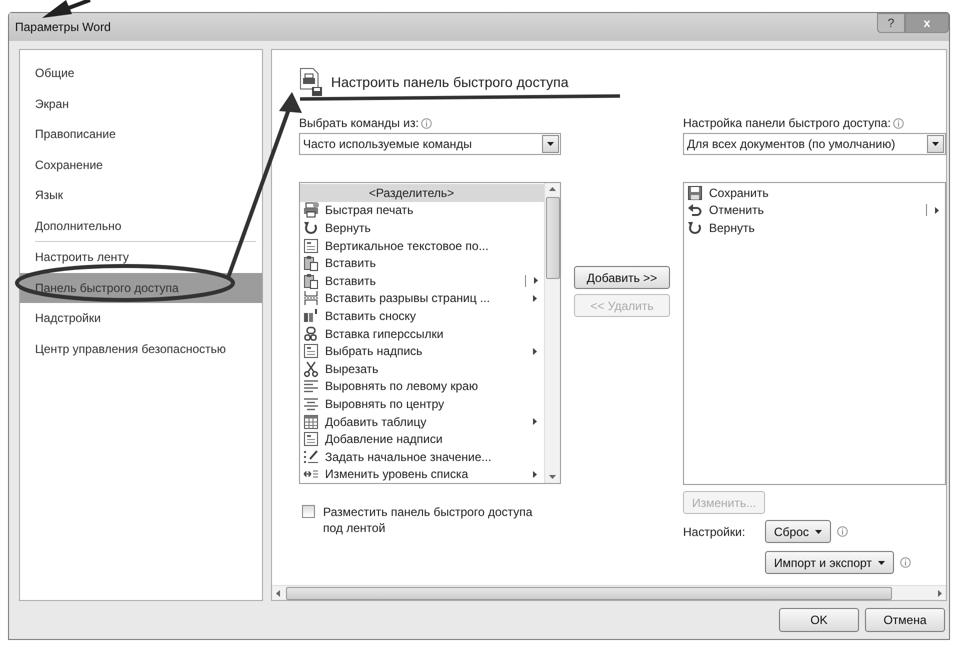 Image resolution: width=957 pixels, height=647 pixels. What do you see at coordinates (311, 82) in the screenshot?
I see `toolbar-customize-icon` at bounding box center [311, 82].